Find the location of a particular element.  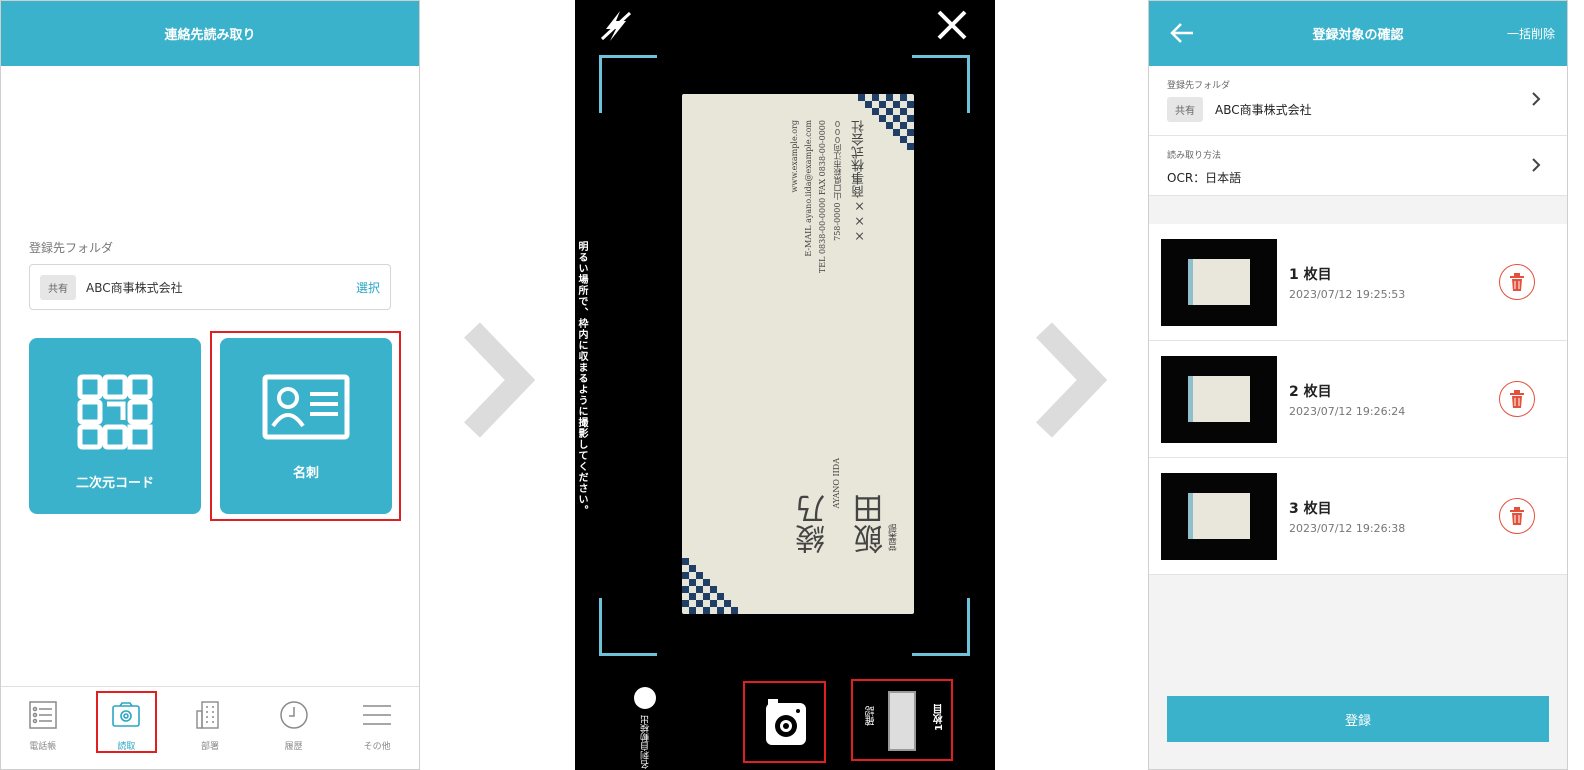

auto-detect-toggle: 名刺自動検出 is located at coordinates (645, 728).